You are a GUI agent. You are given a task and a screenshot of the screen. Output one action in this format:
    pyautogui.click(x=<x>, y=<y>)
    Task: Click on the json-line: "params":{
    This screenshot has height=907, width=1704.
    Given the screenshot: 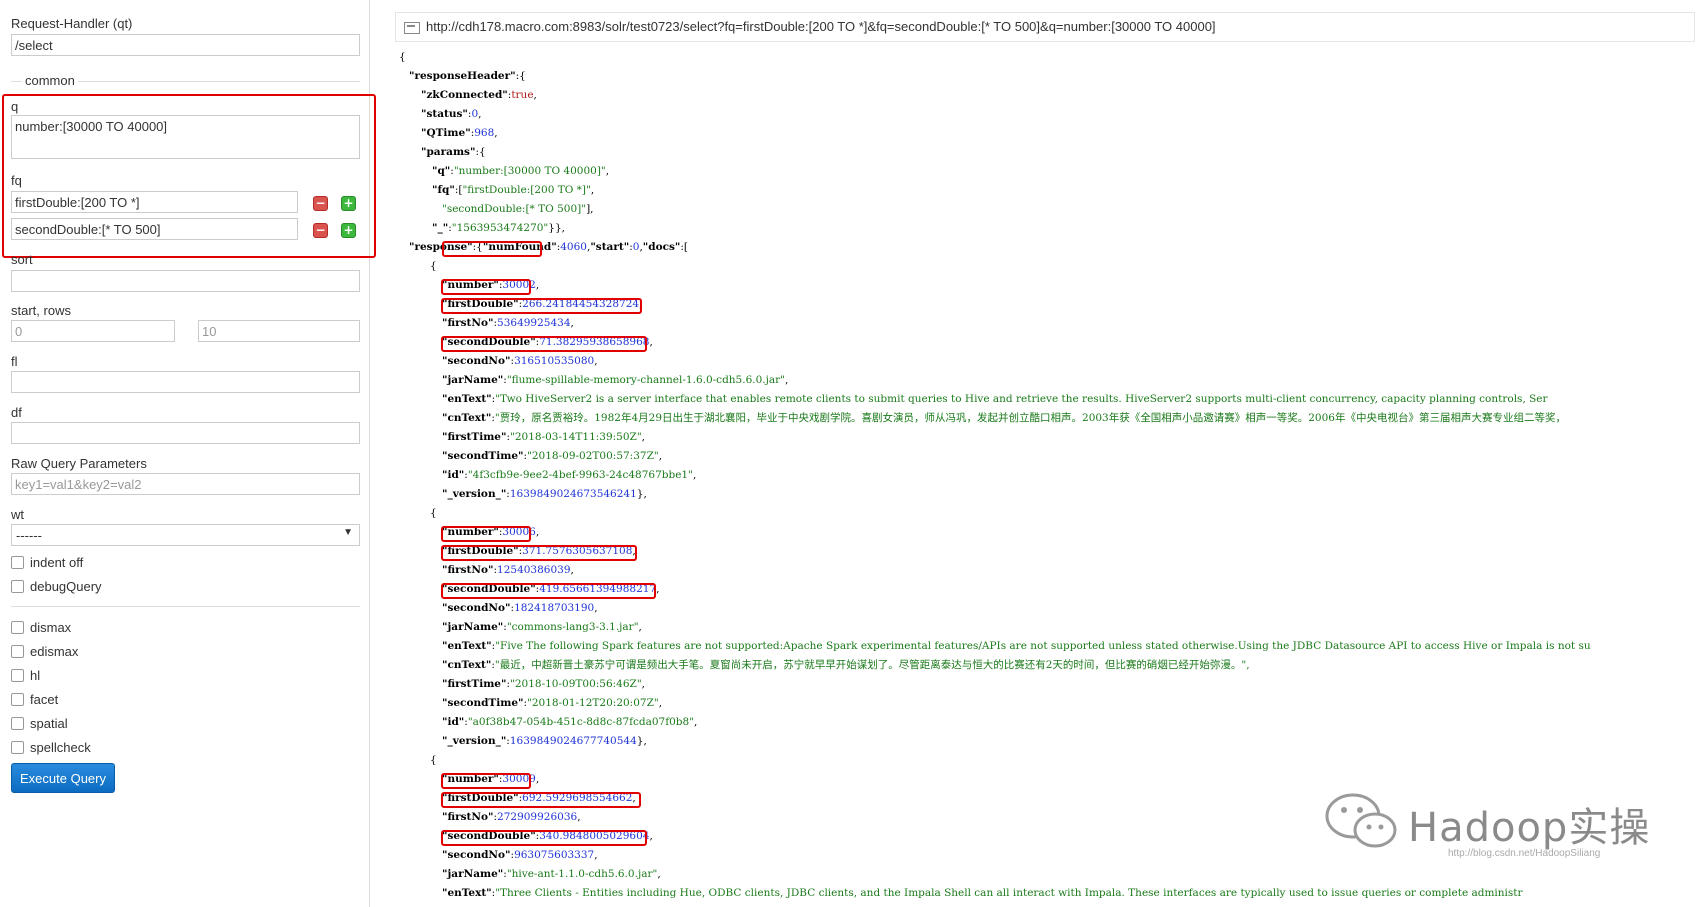 What is the action you would take?
    pyautogui.click(x=453, y=152)
    